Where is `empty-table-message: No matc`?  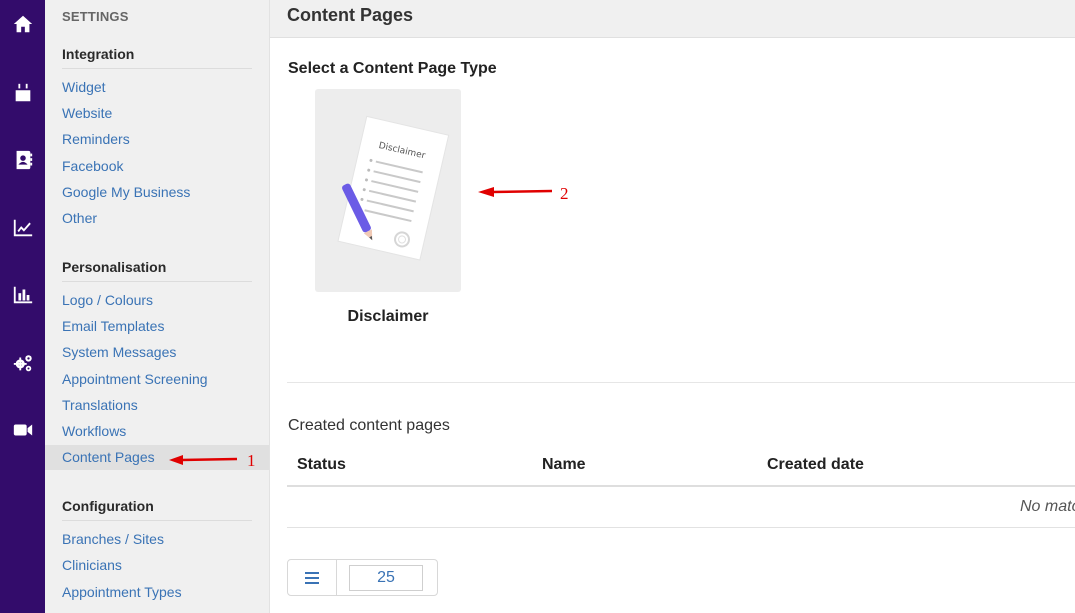 empty-table-message: No matc is located at coordinates (1047, 506).